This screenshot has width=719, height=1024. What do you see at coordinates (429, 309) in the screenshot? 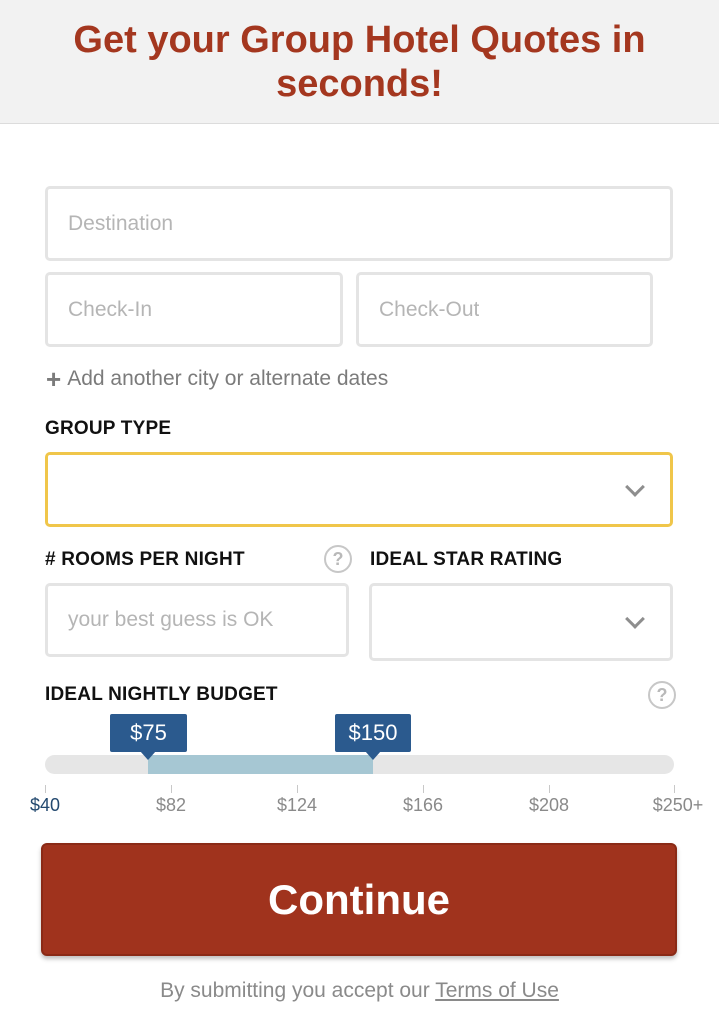
I see `check-out-placeholder: Check-Out` at bounding box center [429, 309].